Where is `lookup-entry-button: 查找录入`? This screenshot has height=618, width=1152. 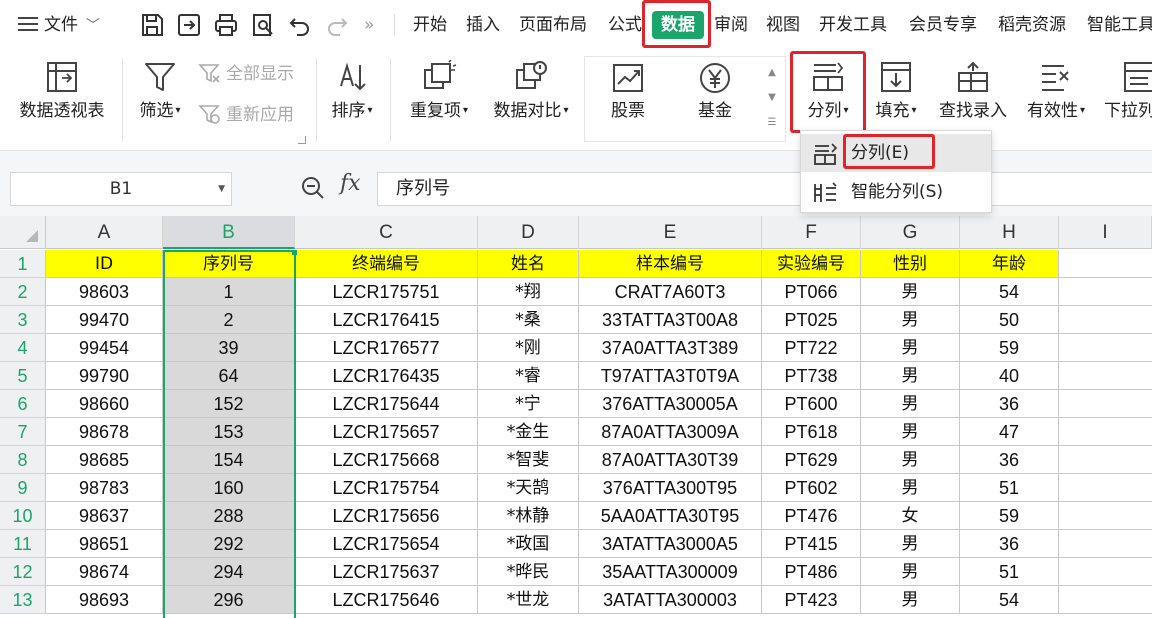 lookup-entry-button: 查找录入 is located at coordinates (973, 91).